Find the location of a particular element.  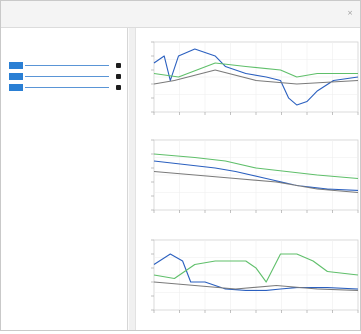

title-bar: × is located at coordinates (180, 14).